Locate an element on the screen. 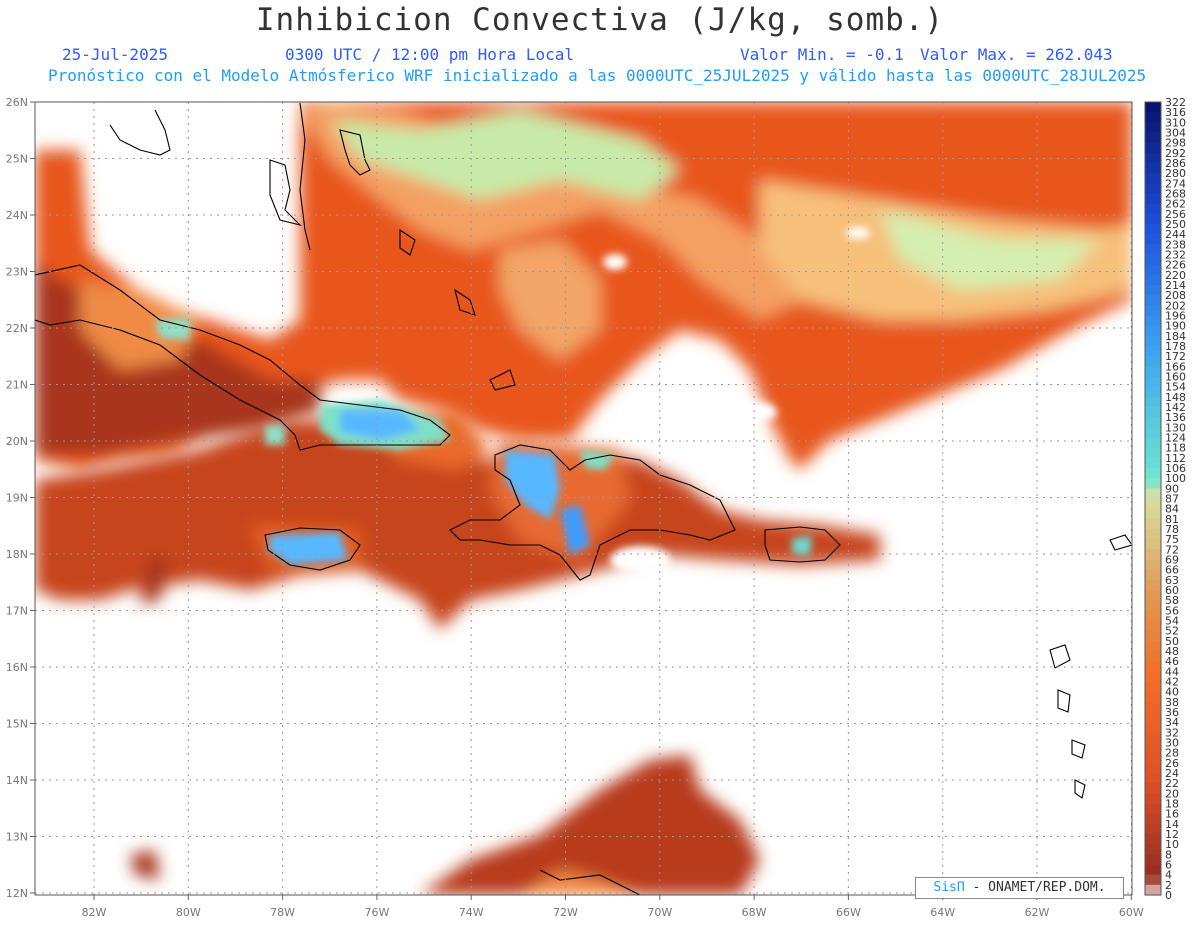 The height and width of the screenshot is (927, 1200). lat-label: 16N is located at coordinates (17, 667).